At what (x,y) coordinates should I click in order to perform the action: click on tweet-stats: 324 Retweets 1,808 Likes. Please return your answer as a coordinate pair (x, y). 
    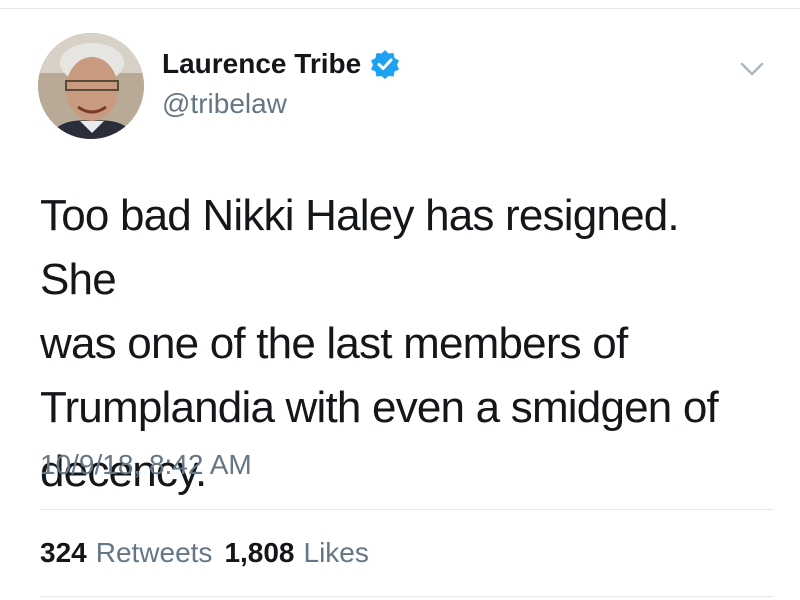
    Looking at the image, I should click on (204, 553).